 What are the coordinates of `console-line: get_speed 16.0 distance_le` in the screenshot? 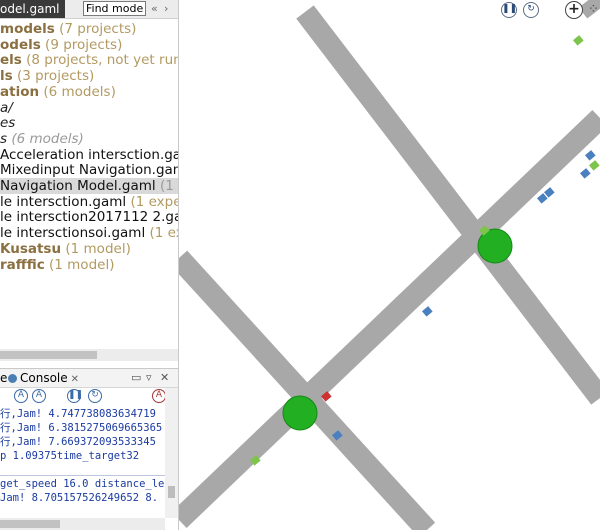 It's located at (82, 484).